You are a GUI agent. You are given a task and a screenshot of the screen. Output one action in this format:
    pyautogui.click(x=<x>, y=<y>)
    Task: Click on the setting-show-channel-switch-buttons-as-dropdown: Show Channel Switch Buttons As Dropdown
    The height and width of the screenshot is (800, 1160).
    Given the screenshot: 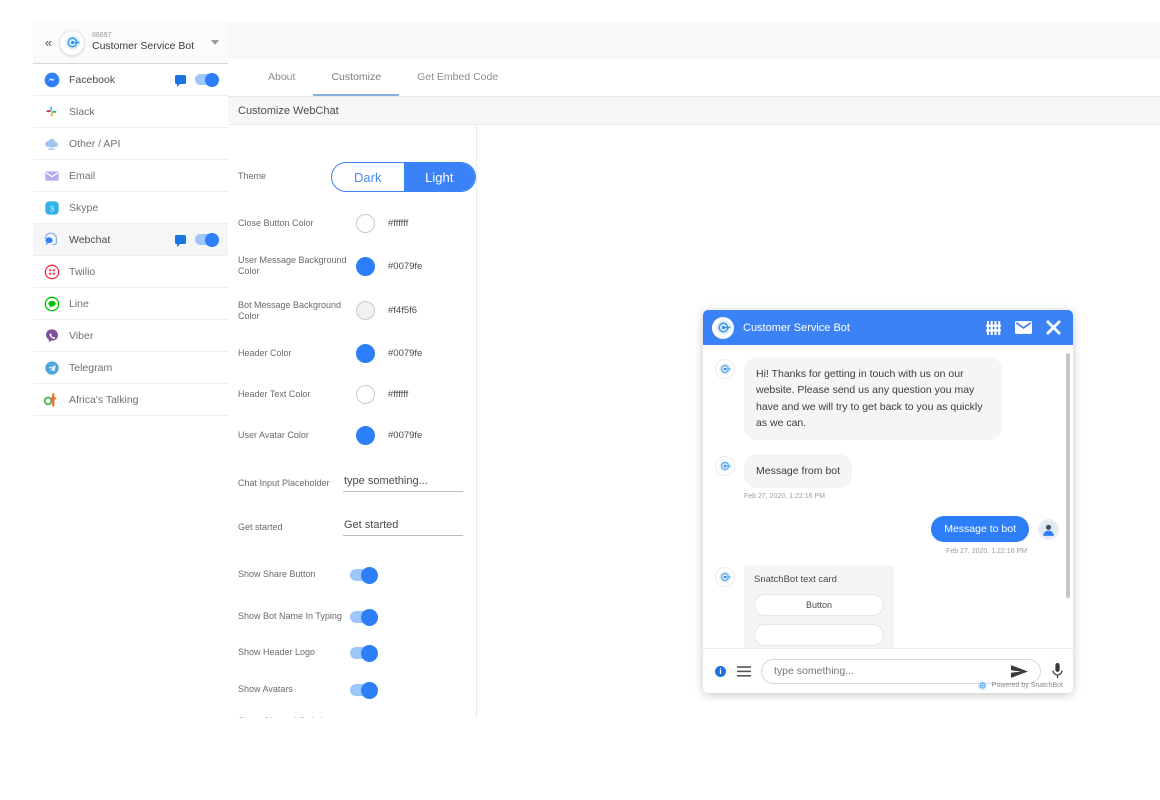 What is the action you would take?
    pyautogui.click(x=357, y=717)
    